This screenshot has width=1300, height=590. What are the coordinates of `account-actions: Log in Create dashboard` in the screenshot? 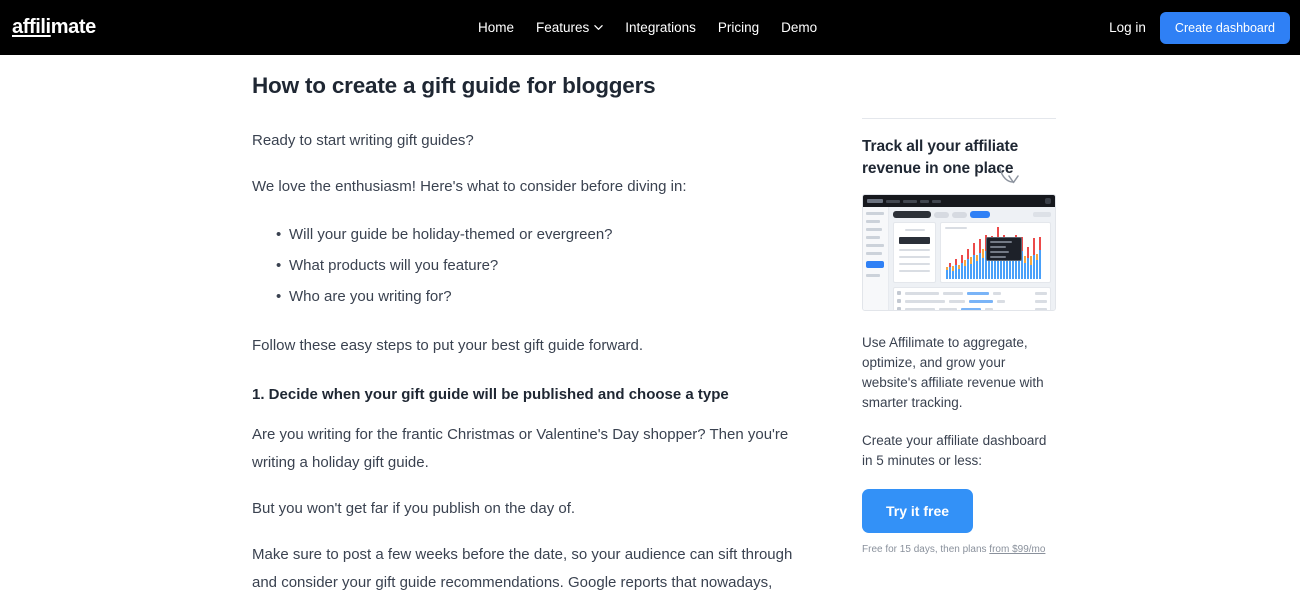 It's located at (1199, 27).